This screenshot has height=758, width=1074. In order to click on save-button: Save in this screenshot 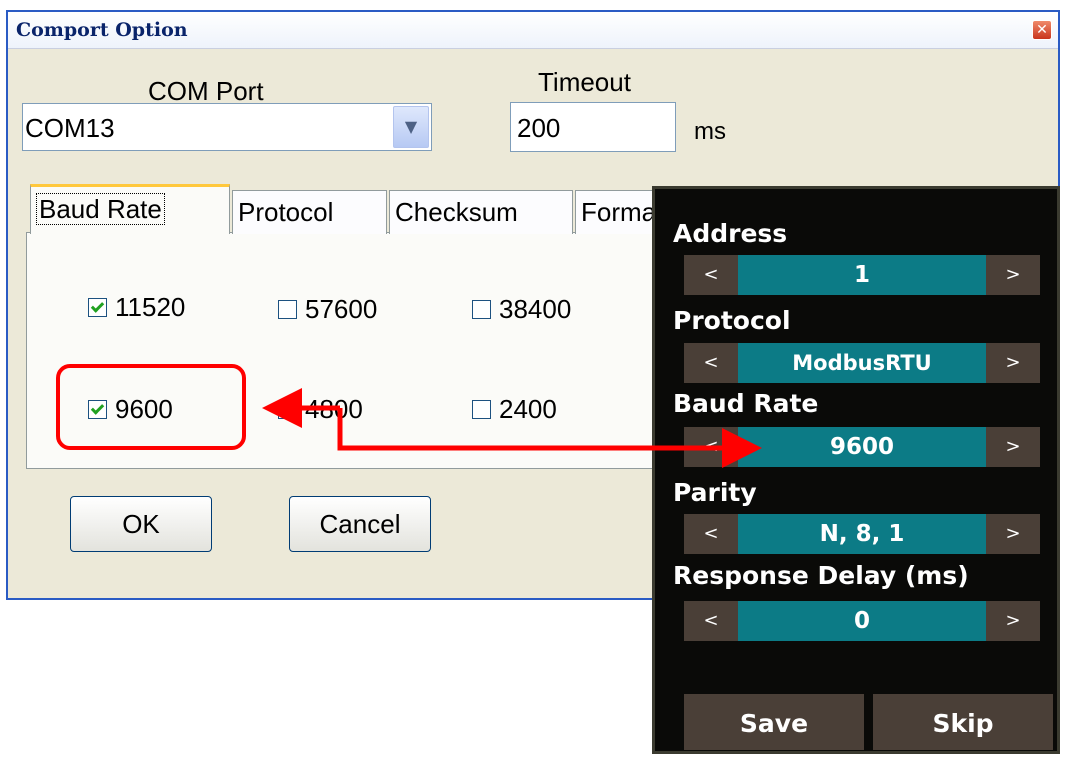, I will do `click(774, 722)`.